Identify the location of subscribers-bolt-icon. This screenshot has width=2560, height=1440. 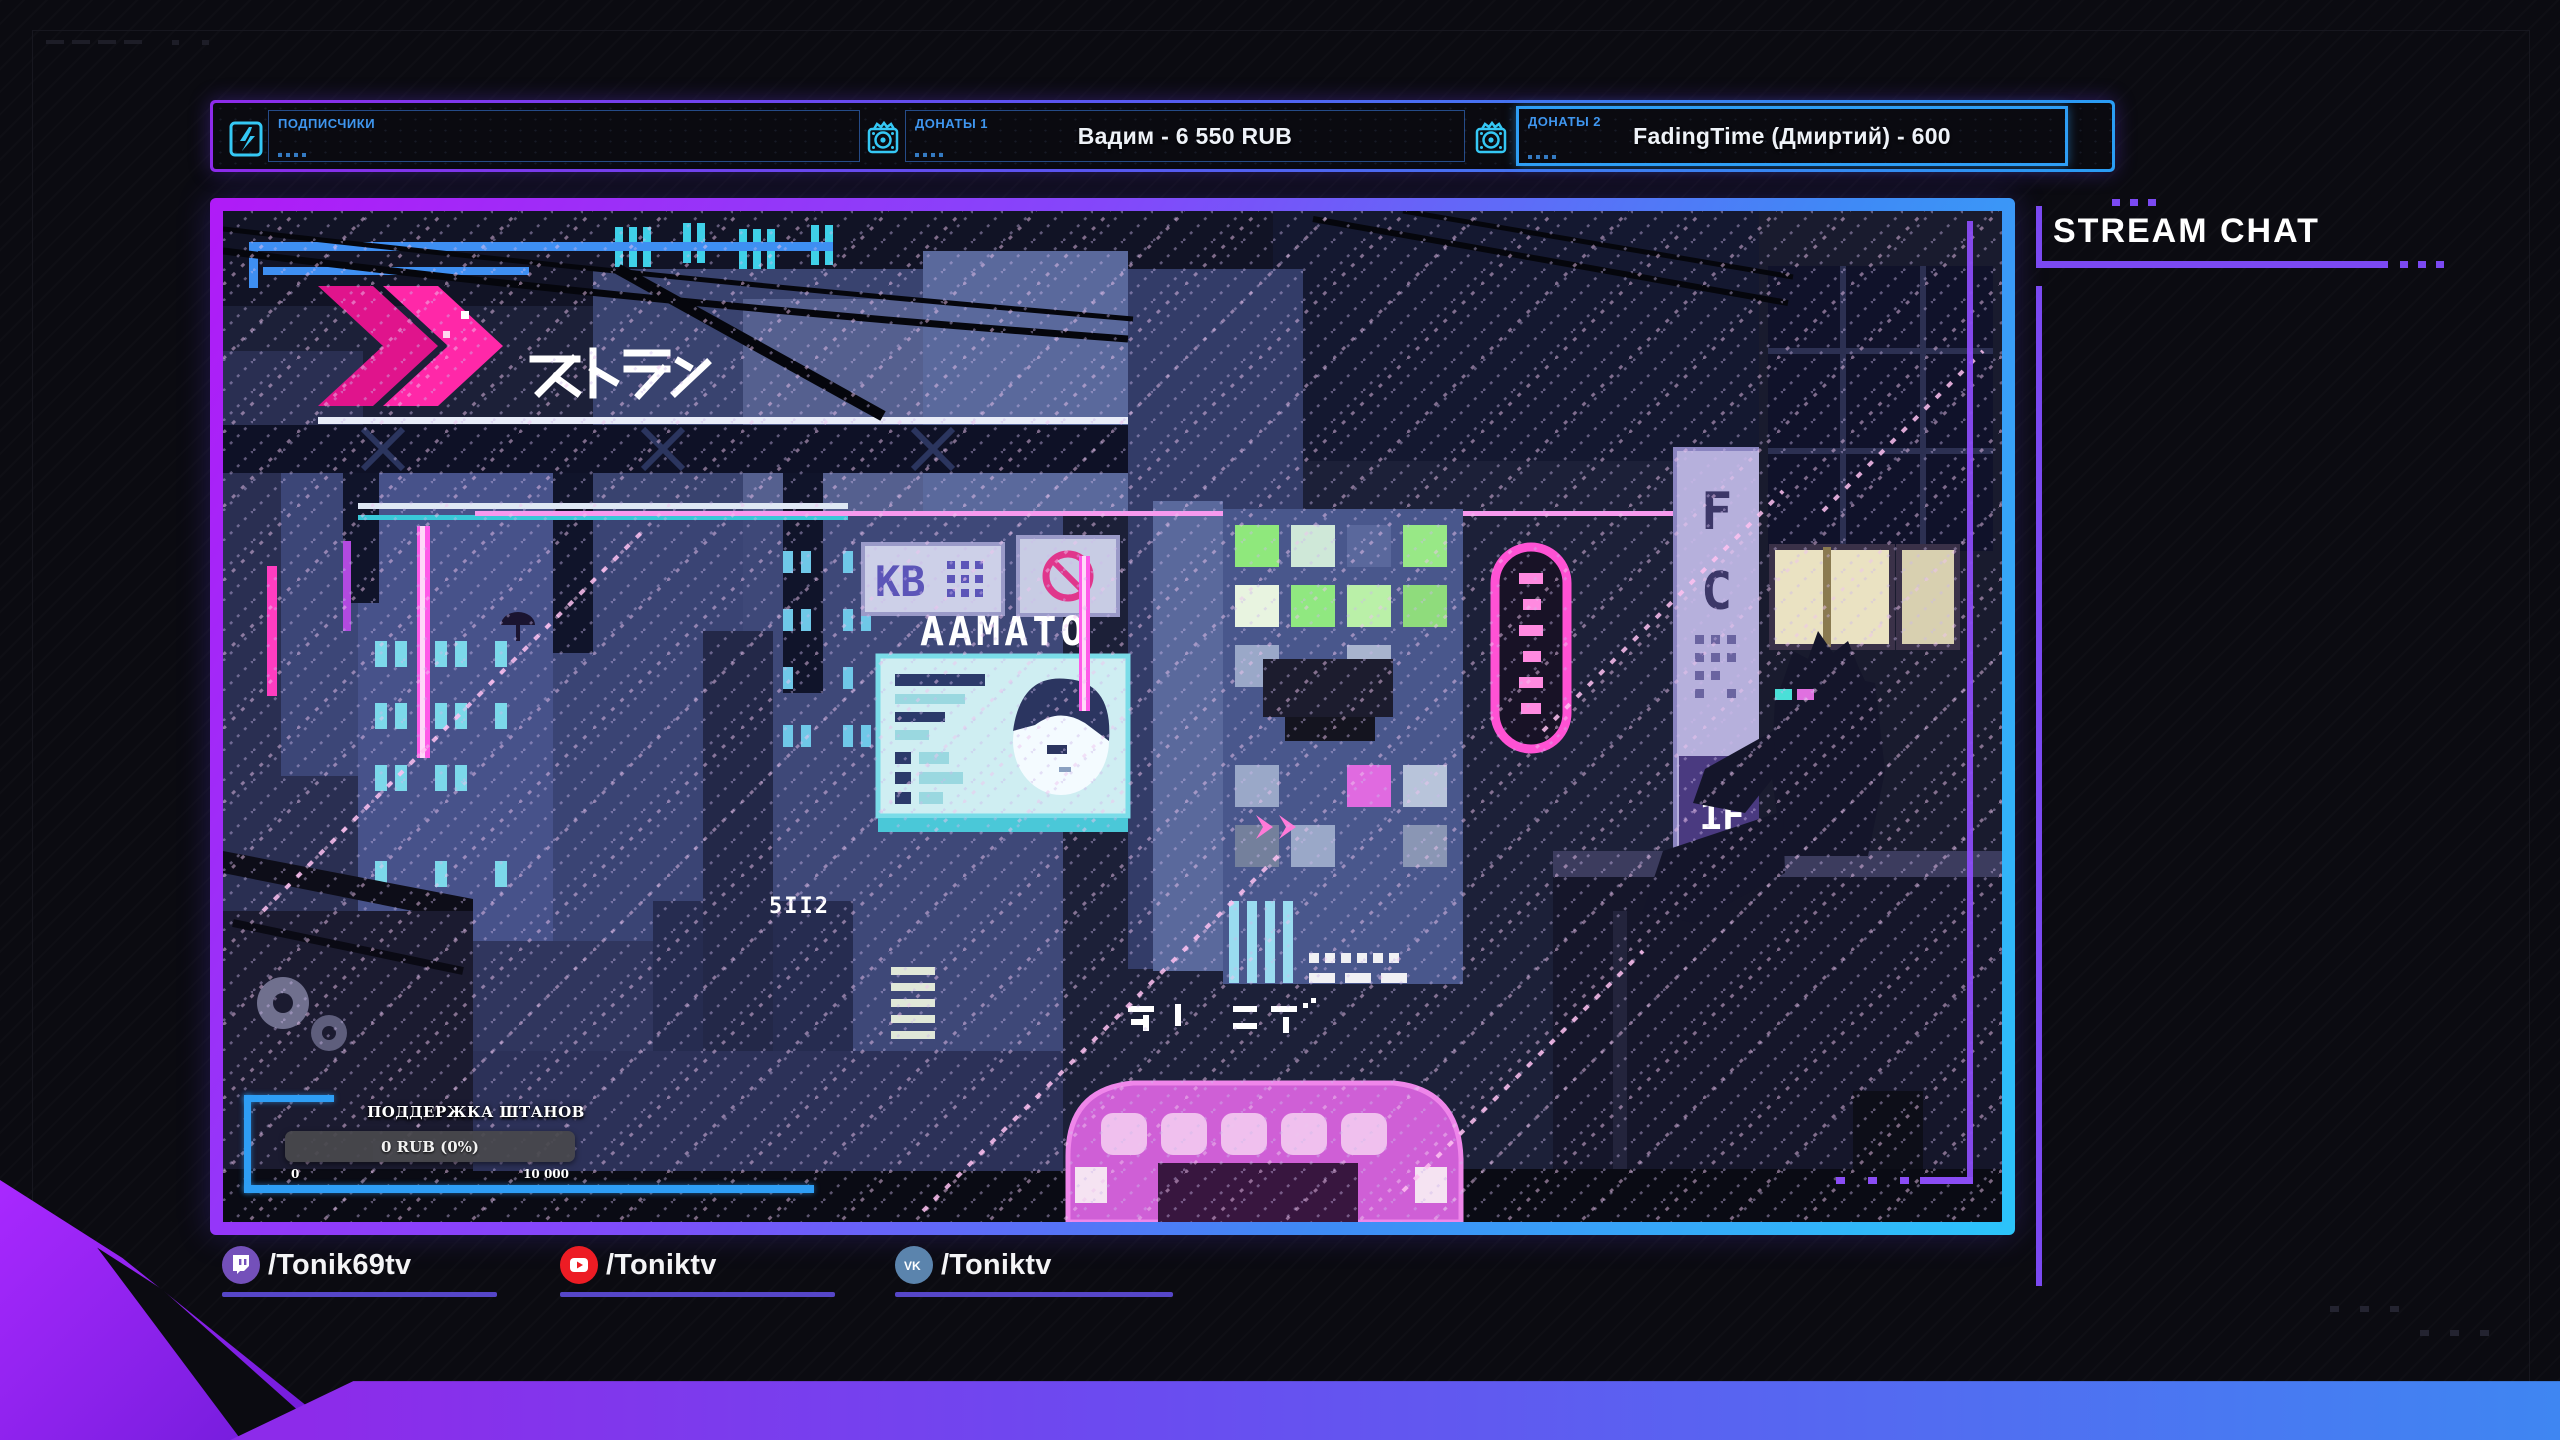
(246, 139).